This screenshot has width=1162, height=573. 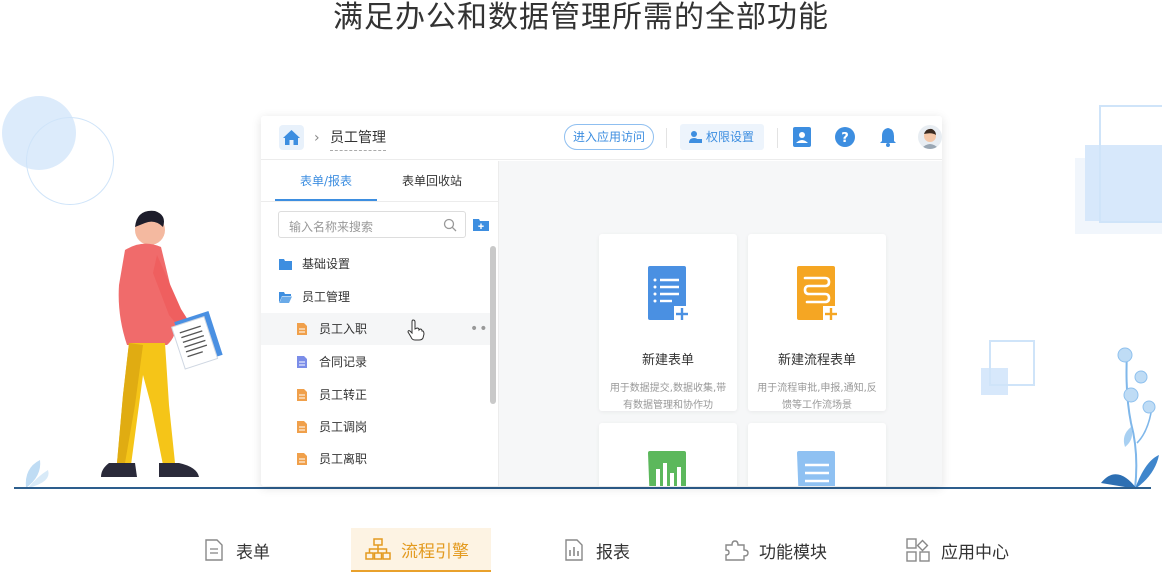 I want to click on folder-open-icon, so click(x=285, y=297).